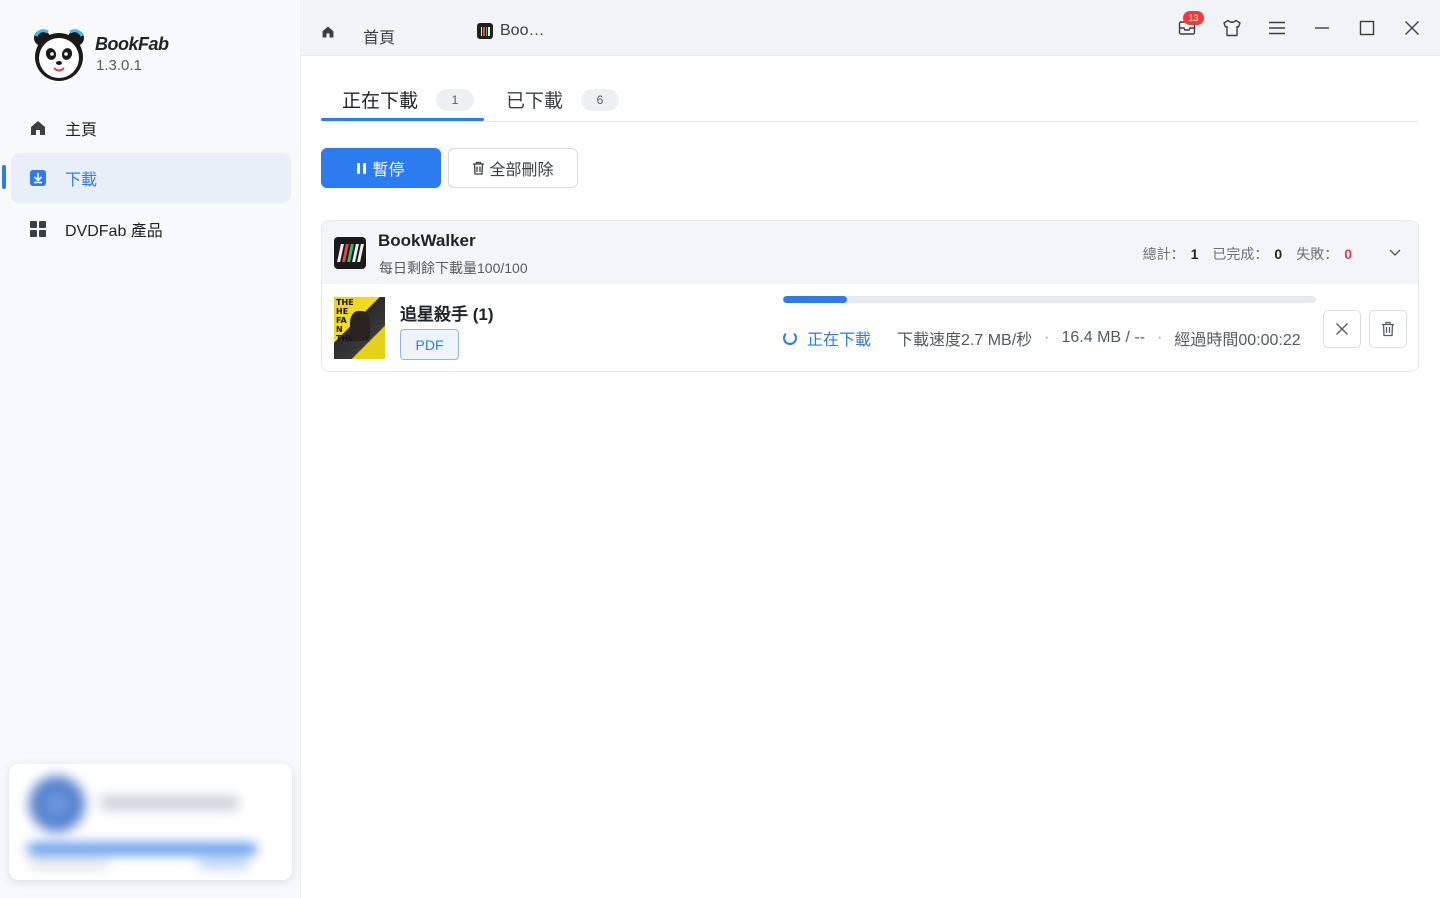 This screenshot has width=1440, height=898. What do you see at coordinates (224, 864) in the screenshot?
I see `promo-link-placeholder` at bounding box center [224, 864].